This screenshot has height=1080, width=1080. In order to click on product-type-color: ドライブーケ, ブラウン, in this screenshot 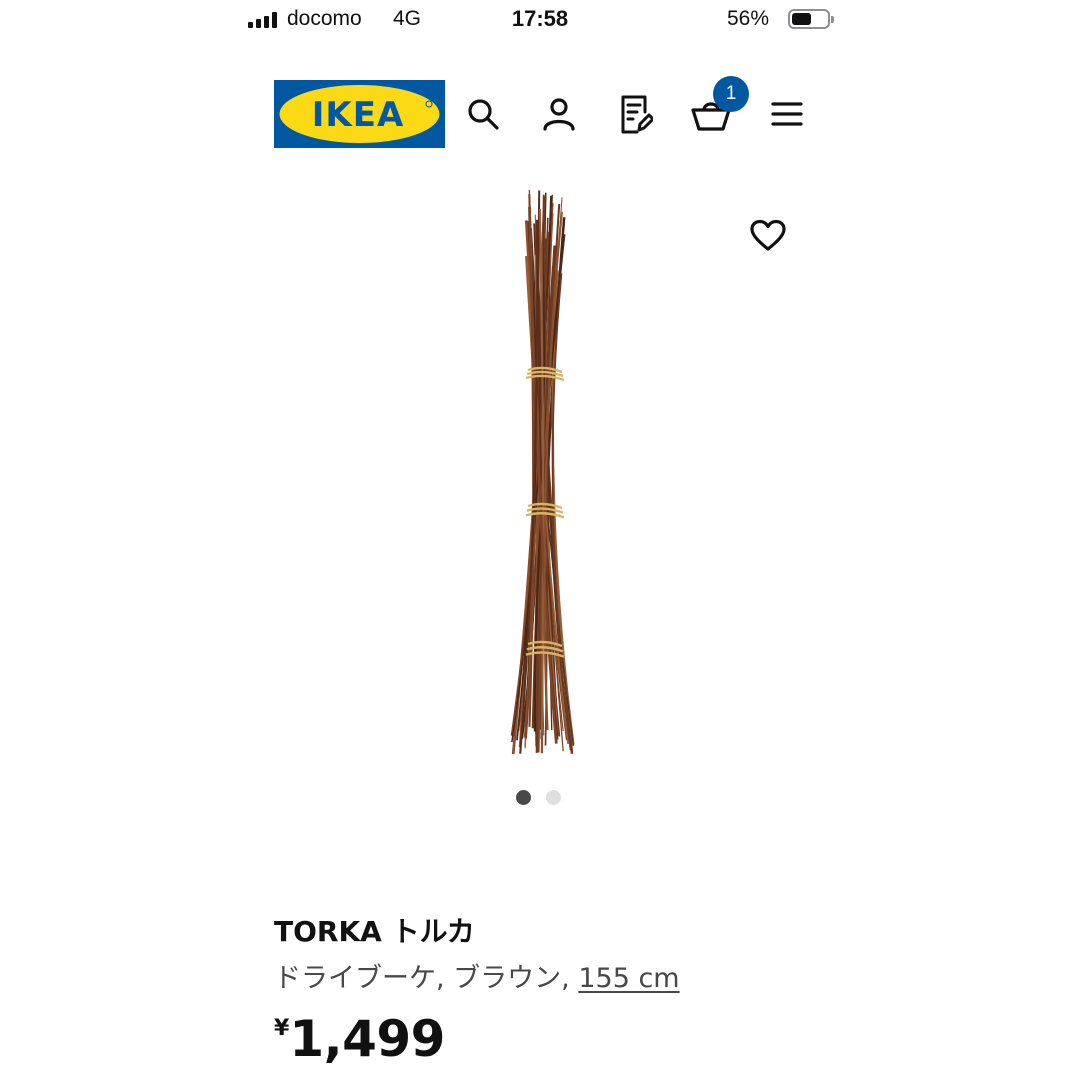, I will do `click(426, 978)`.